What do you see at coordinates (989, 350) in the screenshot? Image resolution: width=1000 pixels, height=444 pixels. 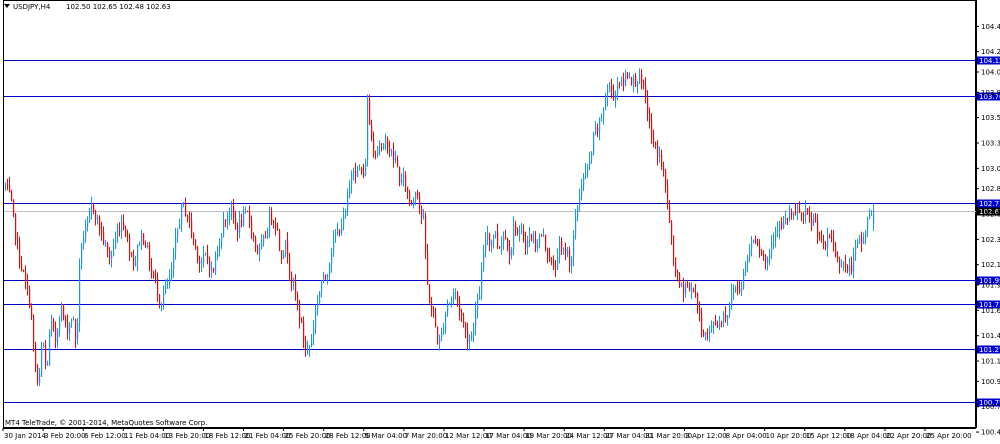 I see `level-label: 101.27` at bounding box center [989, 350].